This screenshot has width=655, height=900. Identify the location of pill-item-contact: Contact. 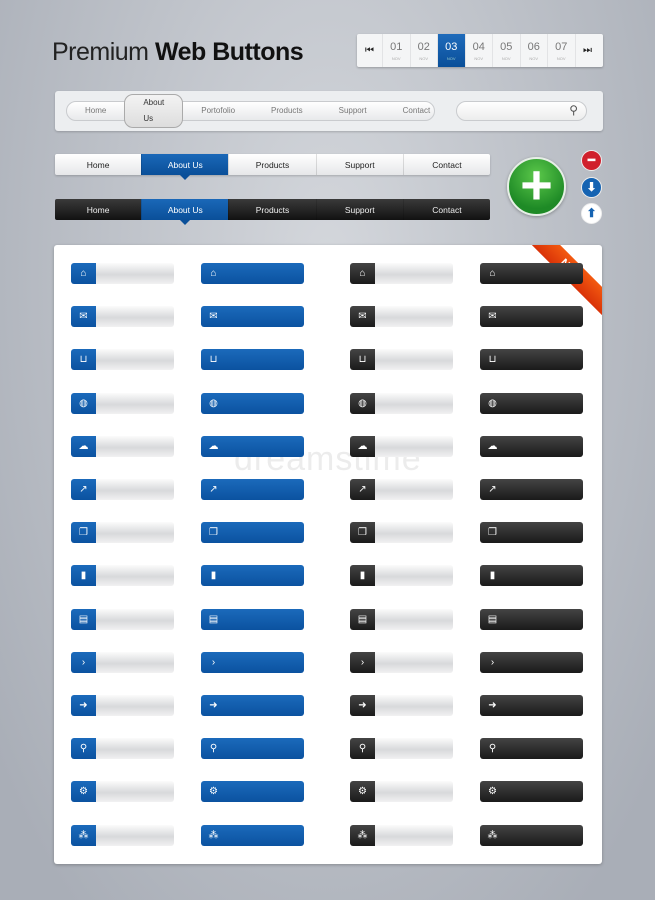
(417, 111).